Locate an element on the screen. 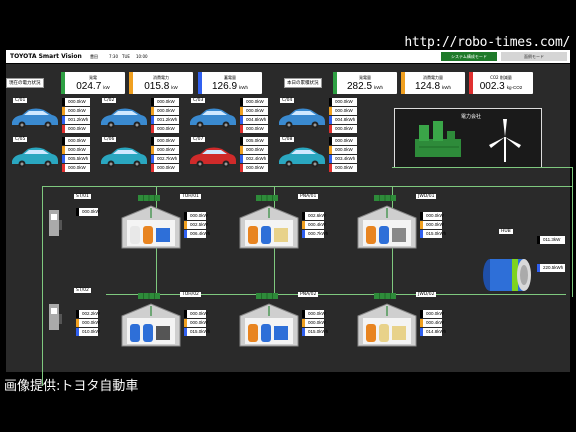 Image resolution: width=576 pixels, height=432 pixels. vehicle-value: 005.5kWh is located at coordinates (76, 159).